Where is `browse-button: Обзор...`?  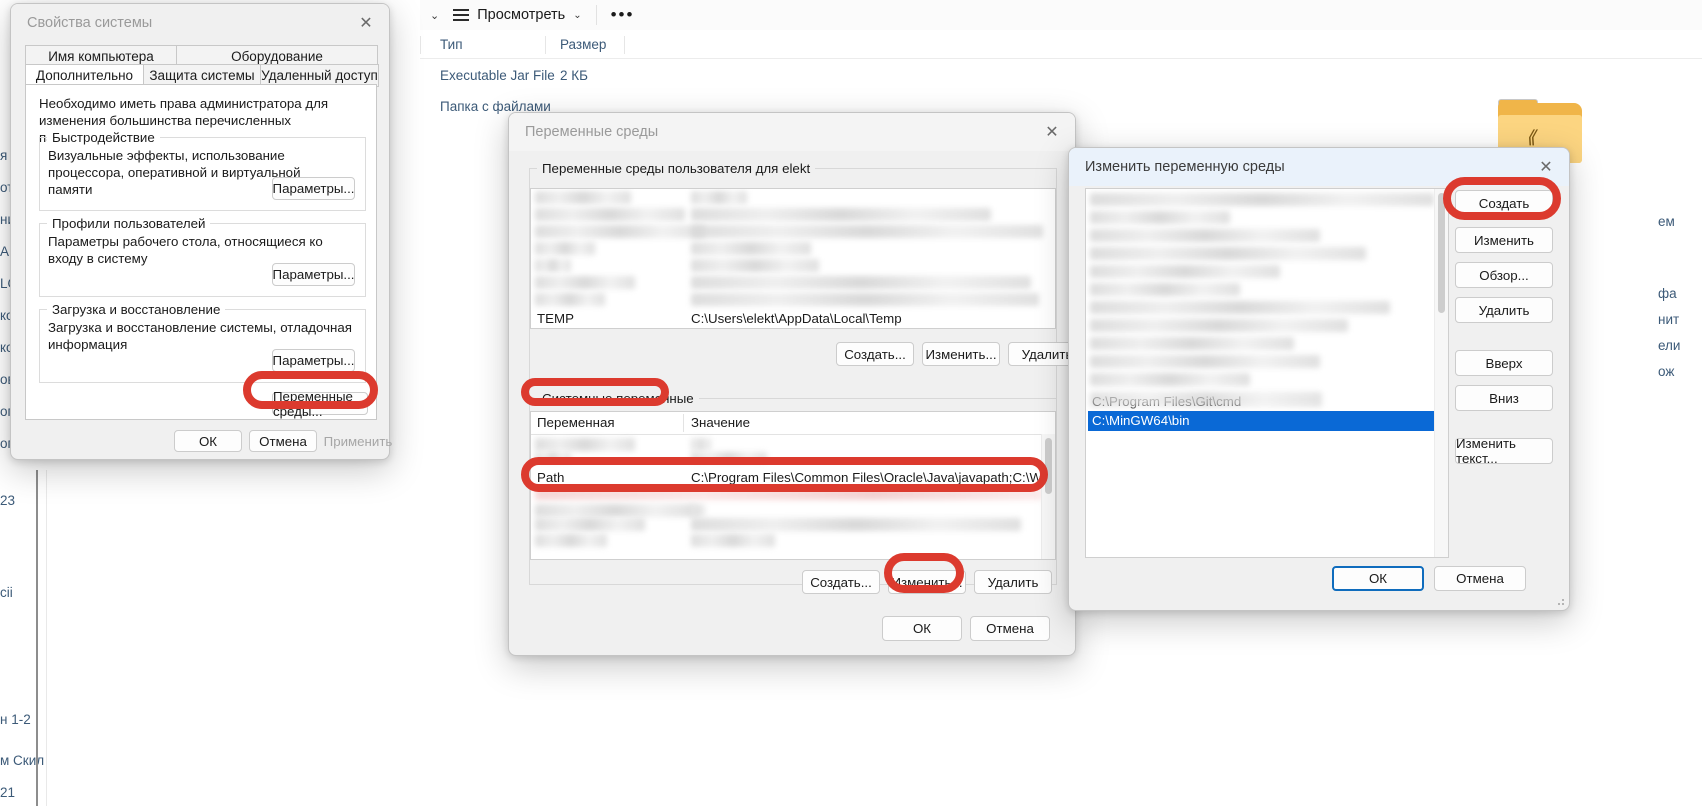
browse-button: Обзор... is located at coordinates (1504, 275).